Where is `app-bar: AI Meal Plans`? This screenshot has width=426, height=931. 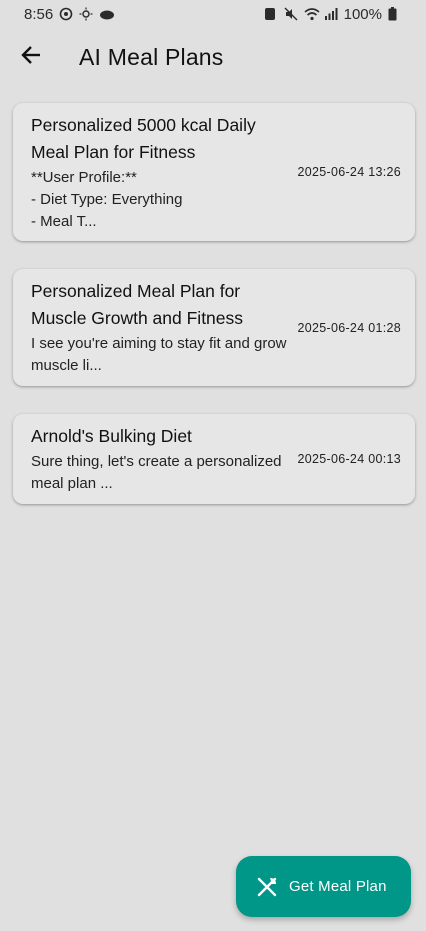 app-bar: AI Meal Plans is located at coordinates (213, 57).